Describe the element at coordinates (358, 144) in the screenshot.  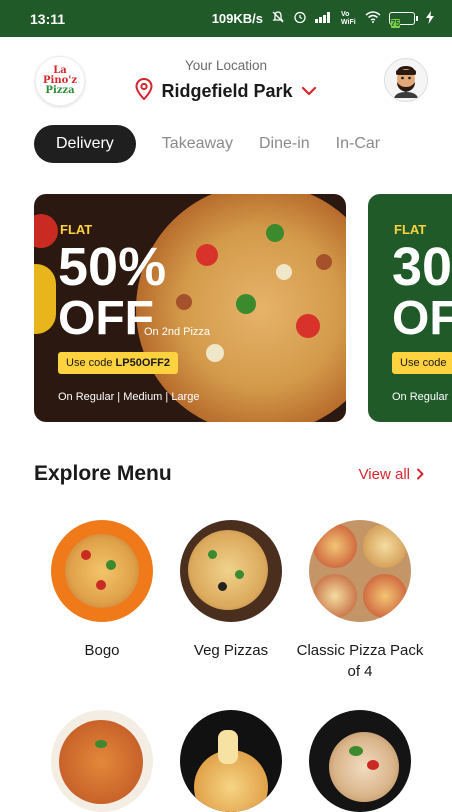
I see `tab-in-car: In-Car` at that location.